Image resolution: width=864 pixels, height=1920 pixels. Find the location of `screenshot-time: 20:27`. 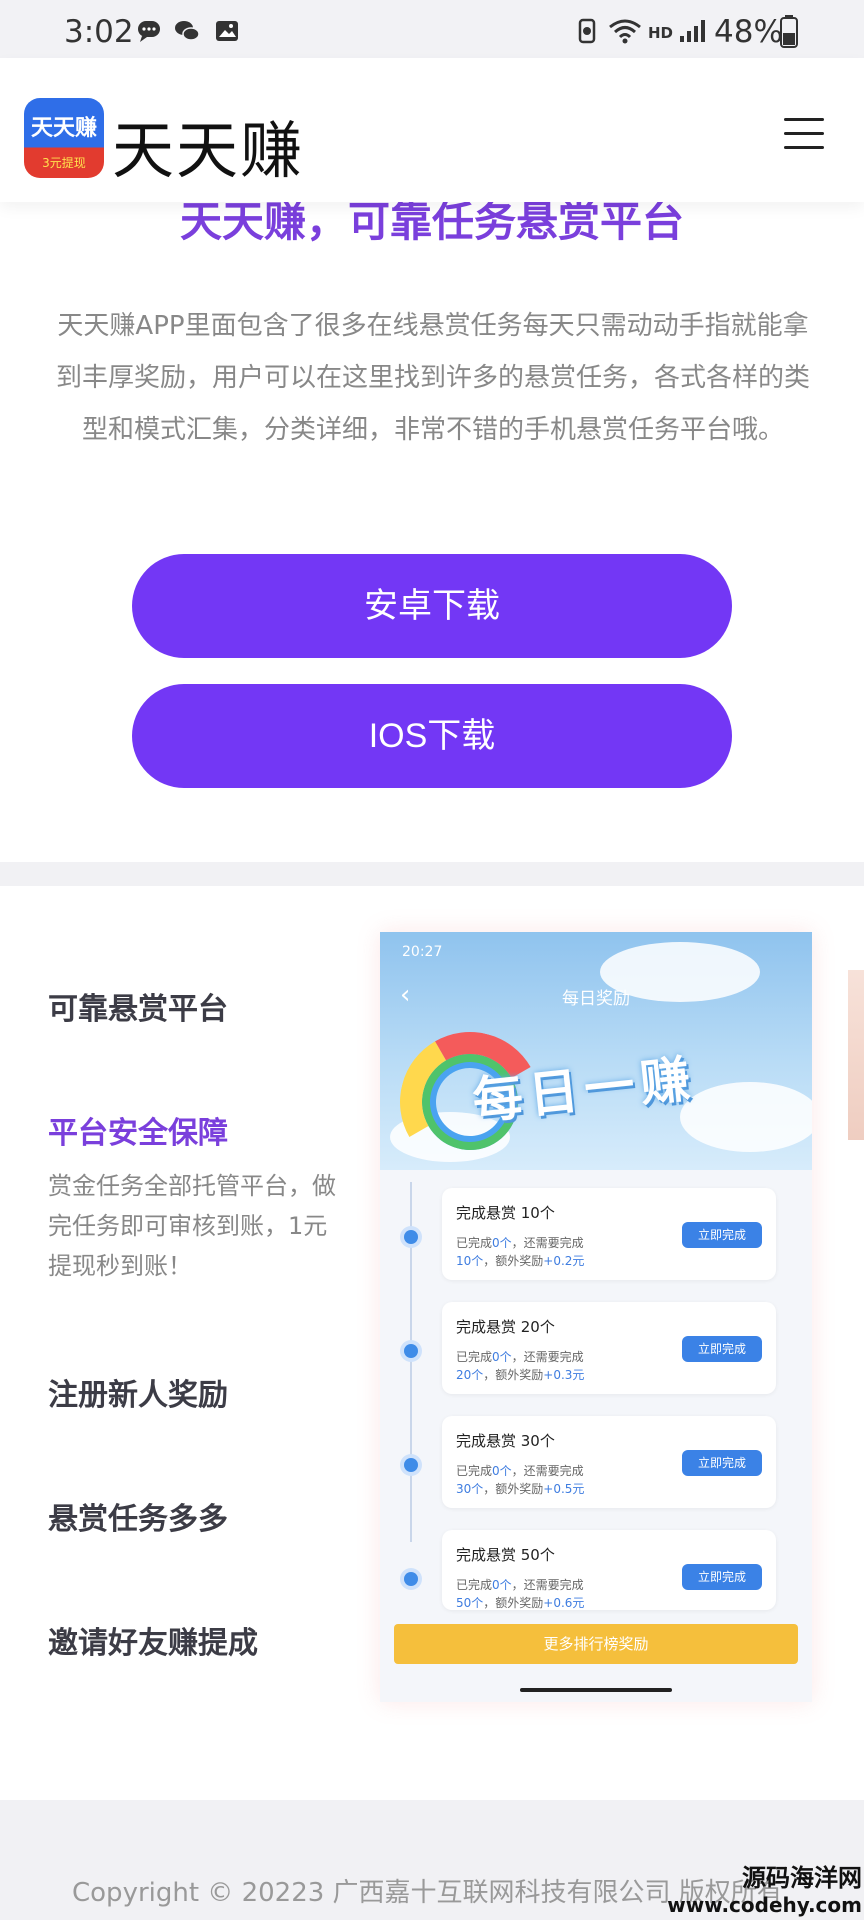

screenshot-time: 20:27 is located at coordinates (422, 952).